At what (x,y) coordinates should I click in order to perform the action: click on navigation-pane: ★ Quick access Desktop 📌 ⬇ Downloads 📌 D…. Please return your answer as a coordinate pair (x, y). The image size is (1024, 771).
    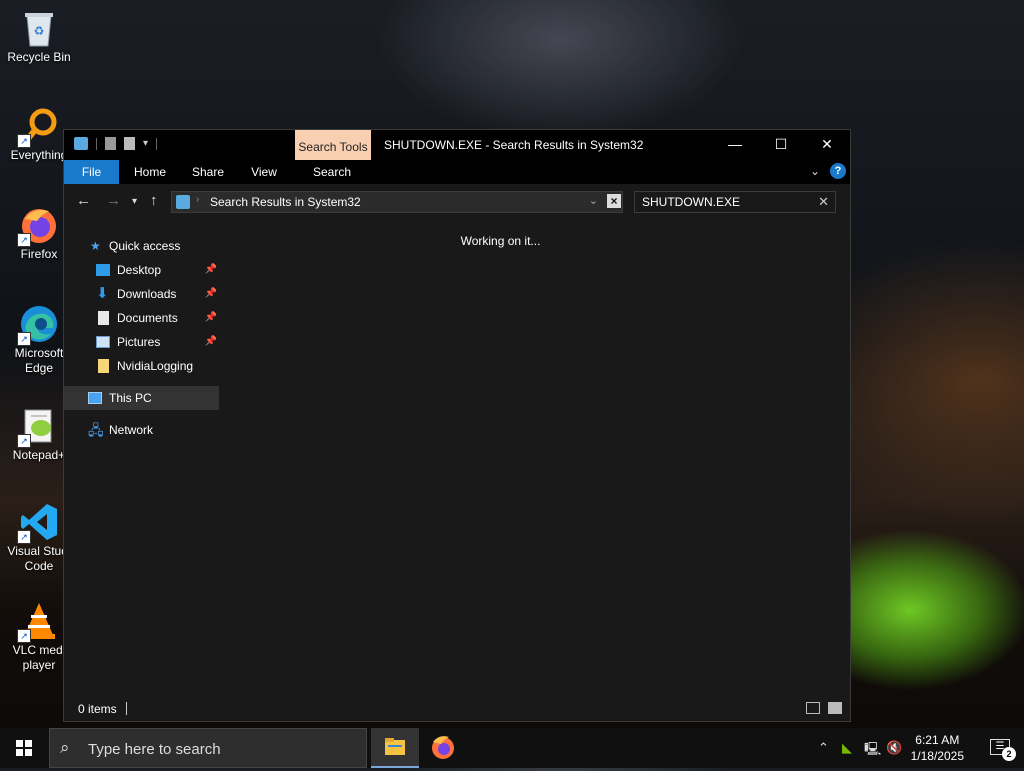
    Looking at the image, I should click on (142, 458).